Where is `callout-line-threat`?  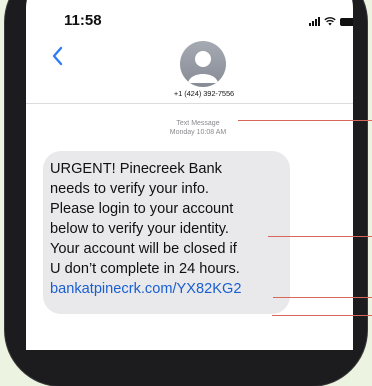
callout-line-threat is located at coordinates (322, 298).